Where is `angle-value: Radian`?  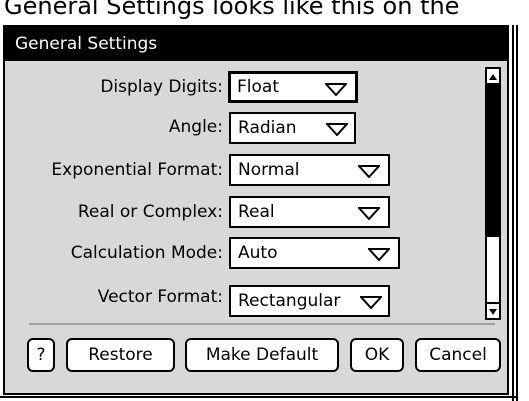 angle-value: Radian is located at coordinates (267, 128).